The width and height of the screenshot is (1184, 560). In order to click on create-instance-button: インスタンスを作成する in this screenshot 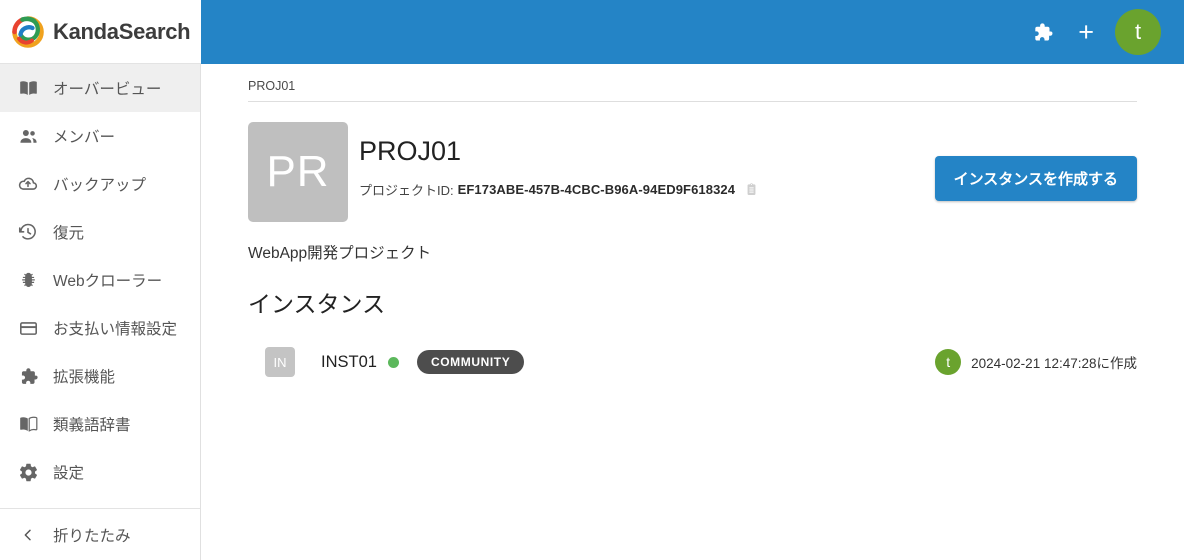, I will do `click(1035, 178)`.